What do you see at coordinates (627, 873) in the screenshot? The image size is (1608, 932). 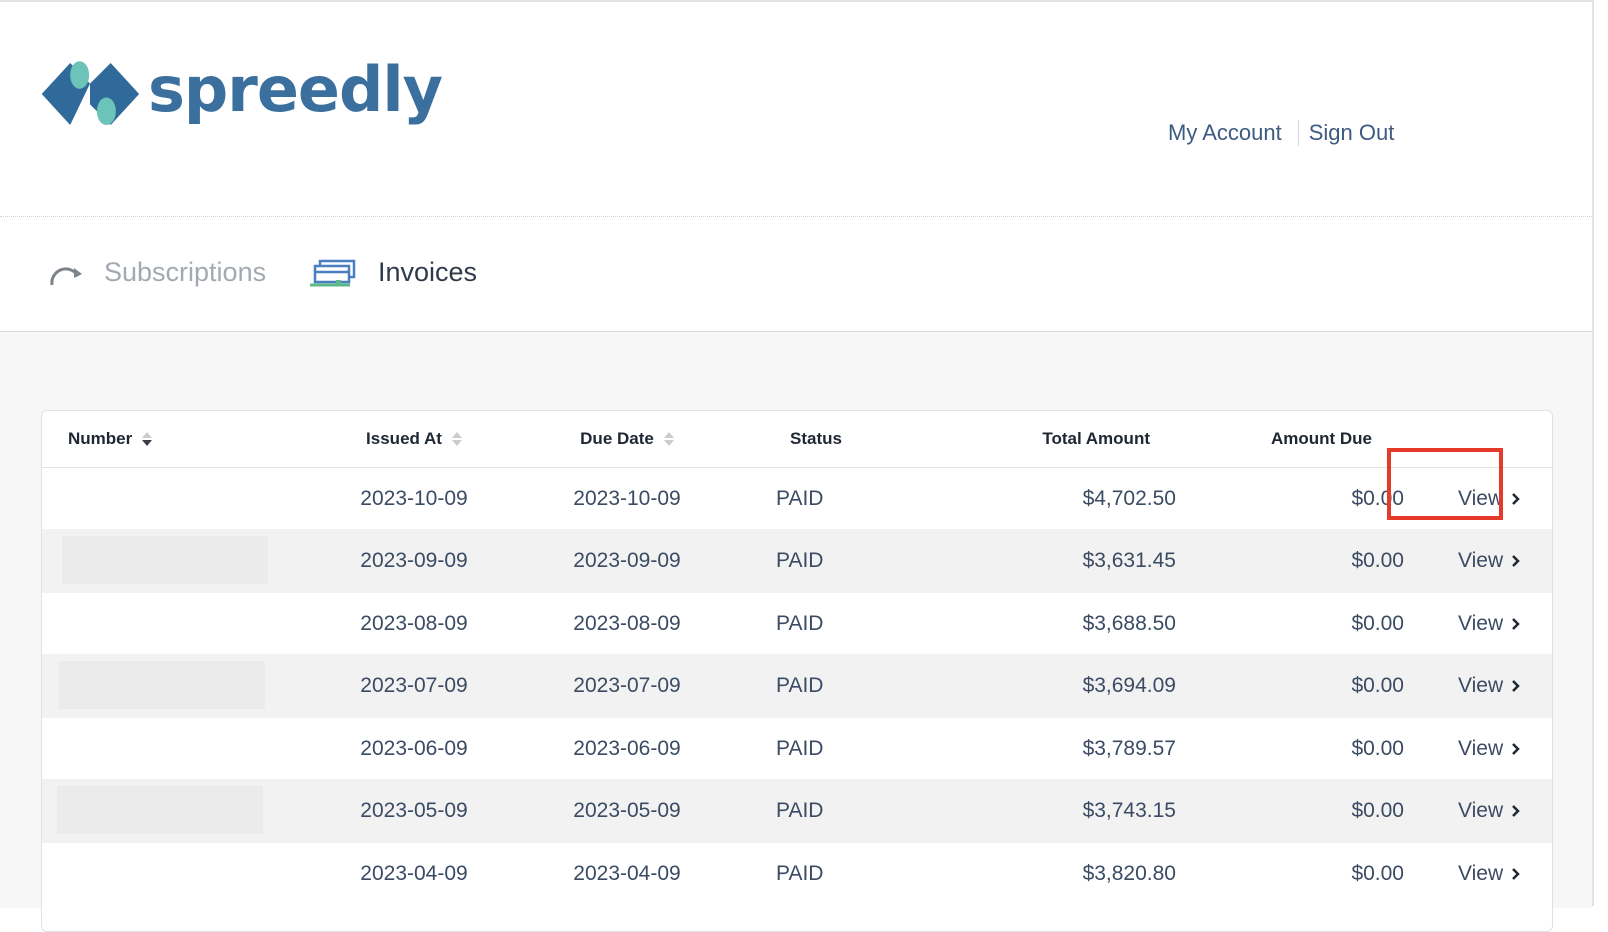 I see `due-date-cell: 2023-04-09` at bounding box center [627, 873].